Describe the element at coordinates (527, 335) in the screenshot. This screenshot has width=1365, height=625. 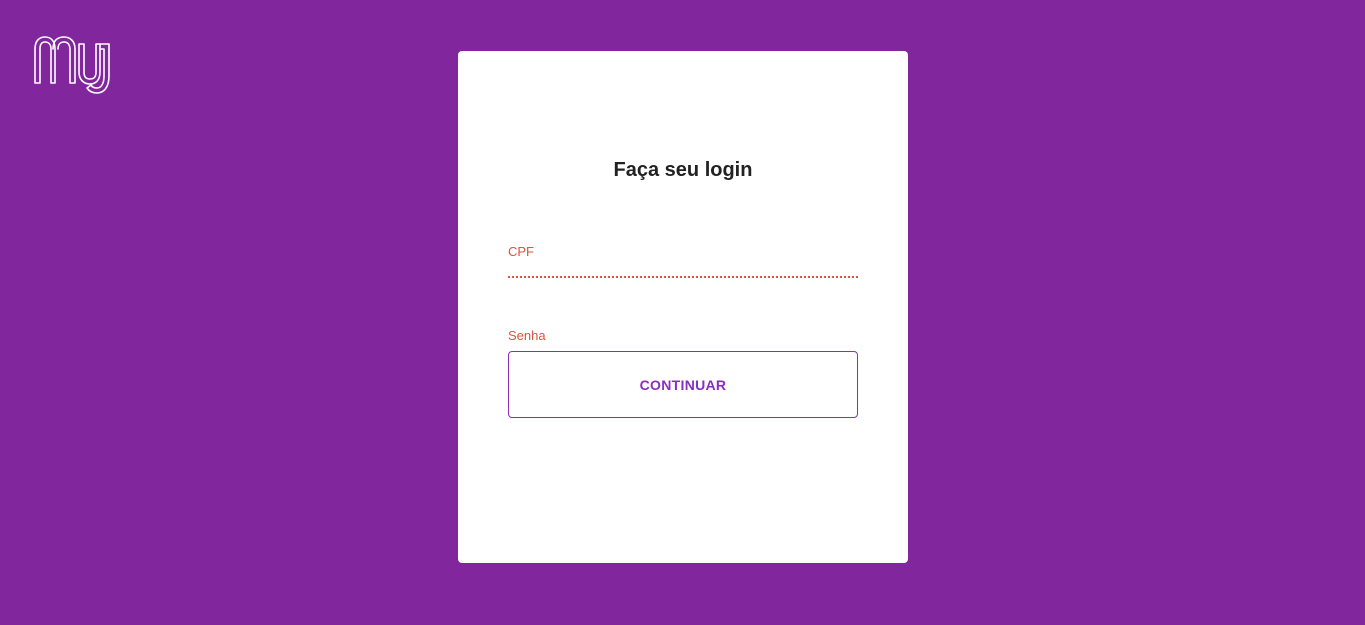
I see `senha-label: Senha` at that location.